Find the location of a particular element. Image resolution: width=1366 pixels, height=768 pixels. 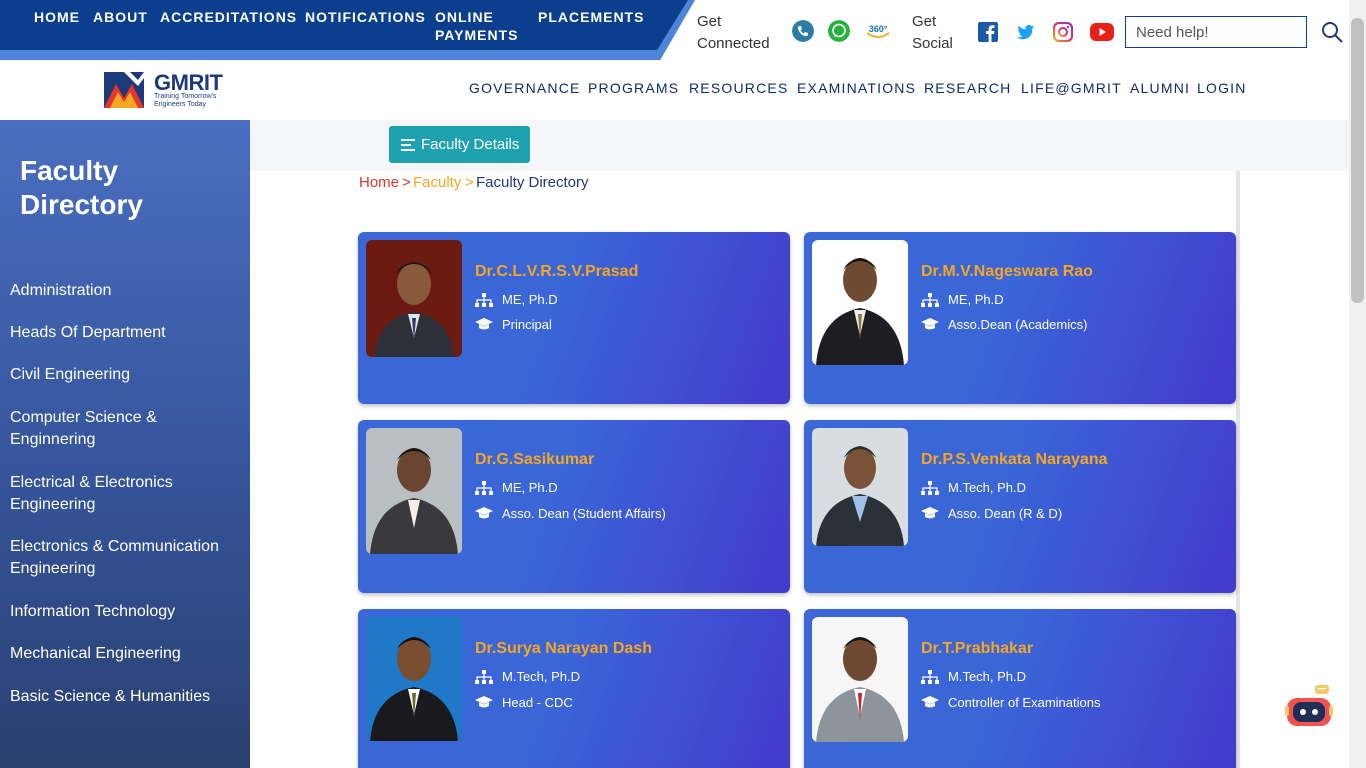

logo-tagline-2: Engineers Today is located at coordinates (180, 104).